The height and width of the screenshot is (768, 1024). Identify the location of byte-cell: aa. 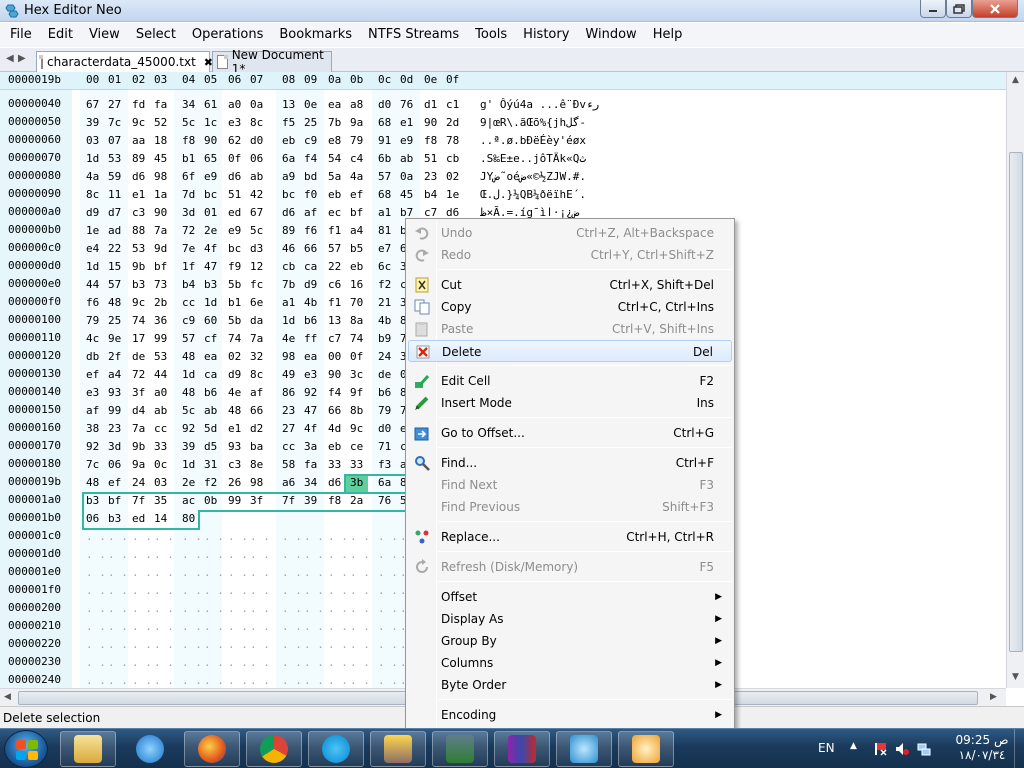
(141, 141).